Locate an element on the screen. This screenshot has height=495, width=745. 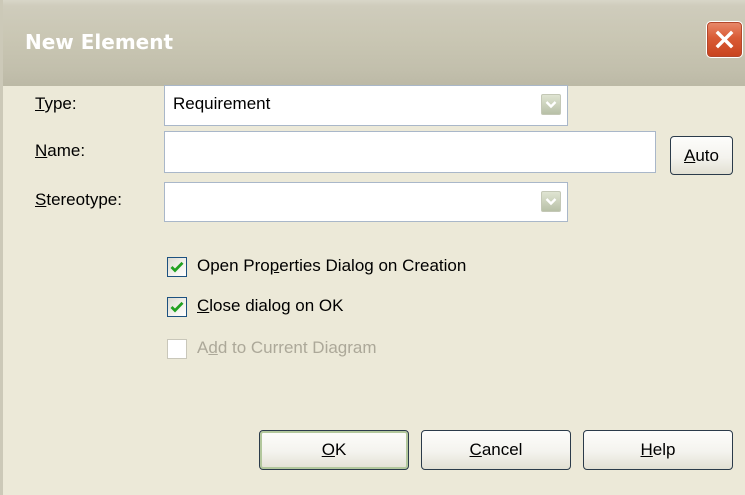
ok-button: OK is located at coordinates (334, 450).